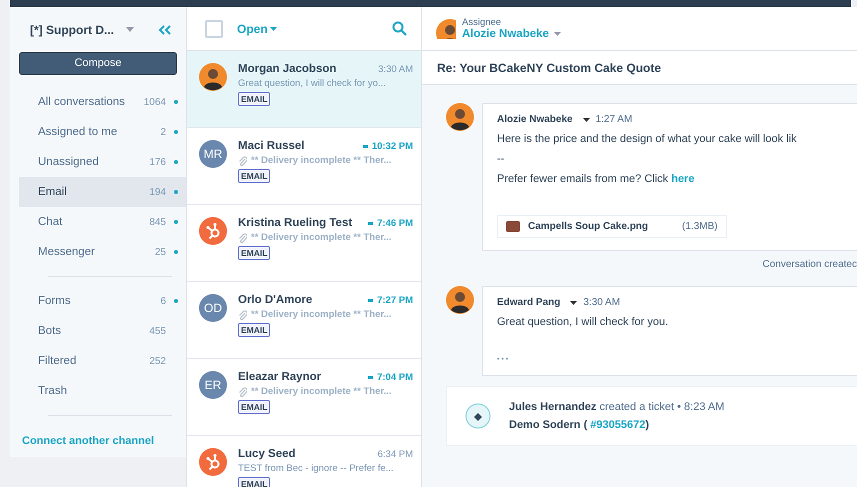  What do you see at coordinates (98, 64) in the screenshot?
I see `compose-button: Compose` at bounding box center [98, 64].